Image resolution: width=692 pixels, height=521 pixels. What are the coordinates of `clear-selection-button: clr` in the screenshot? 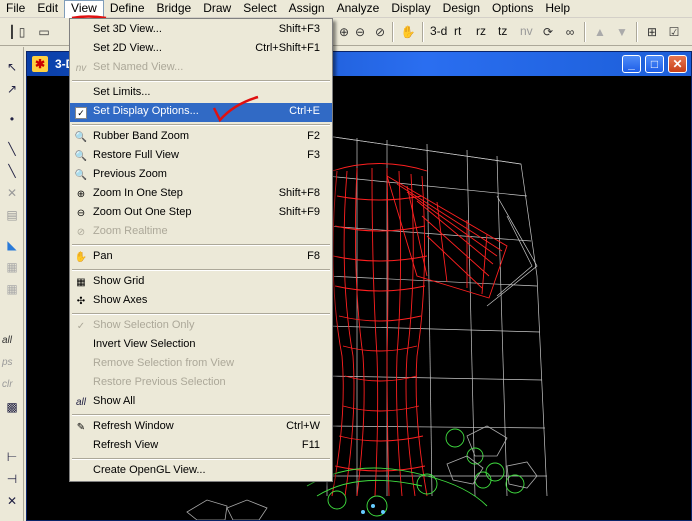 It's located at (7, 384).